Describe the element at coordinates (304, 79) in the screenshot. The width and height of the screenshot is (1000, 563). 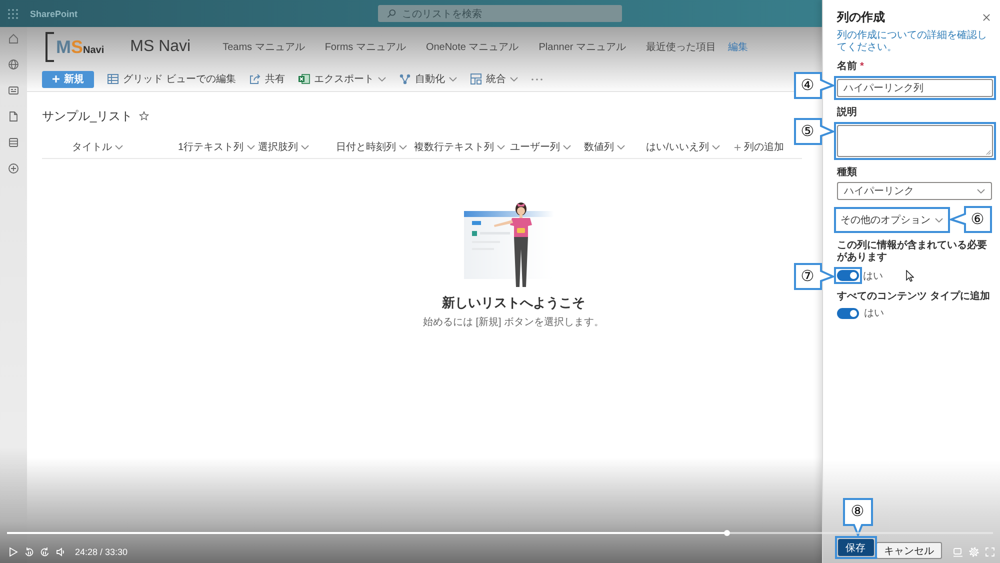
I see `spreadsheet-icon` at that location.